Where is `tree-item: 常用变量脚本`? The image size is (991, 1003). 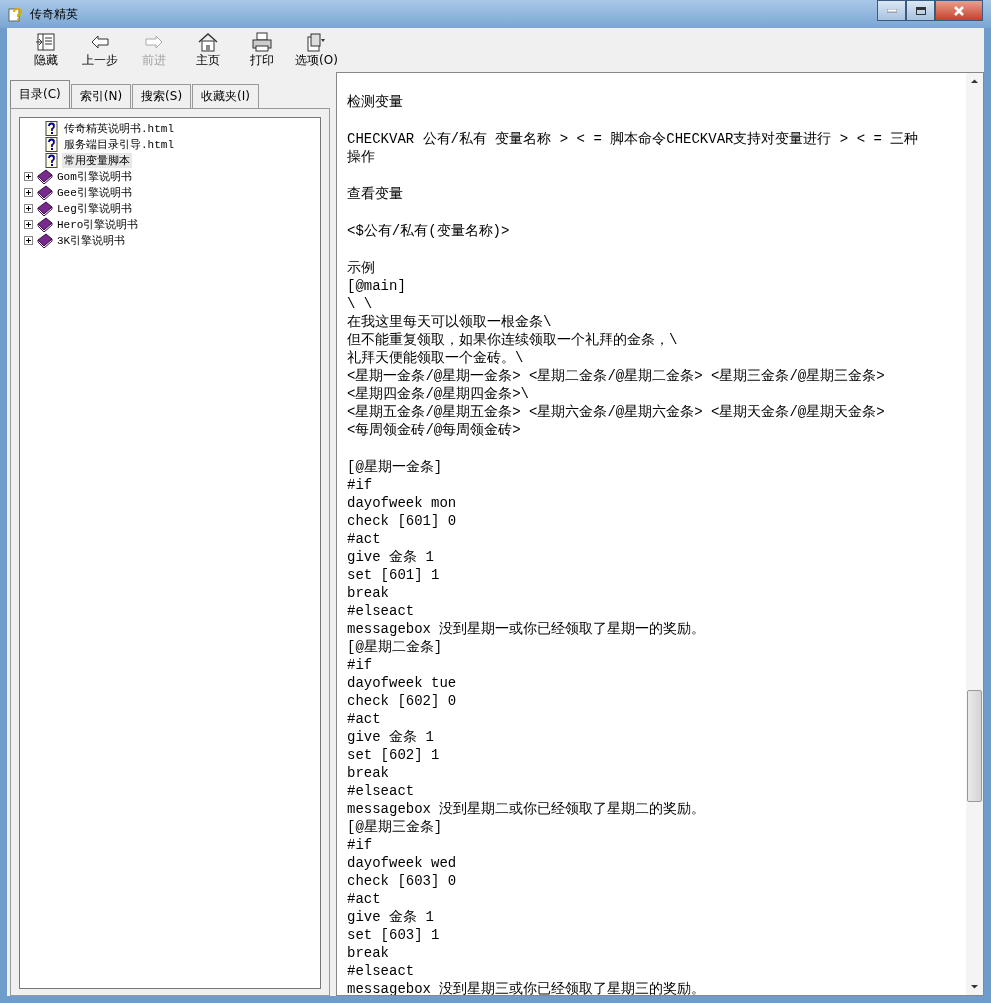 tree-item: 常用变量脚本 is located at coordinates (97, 160).